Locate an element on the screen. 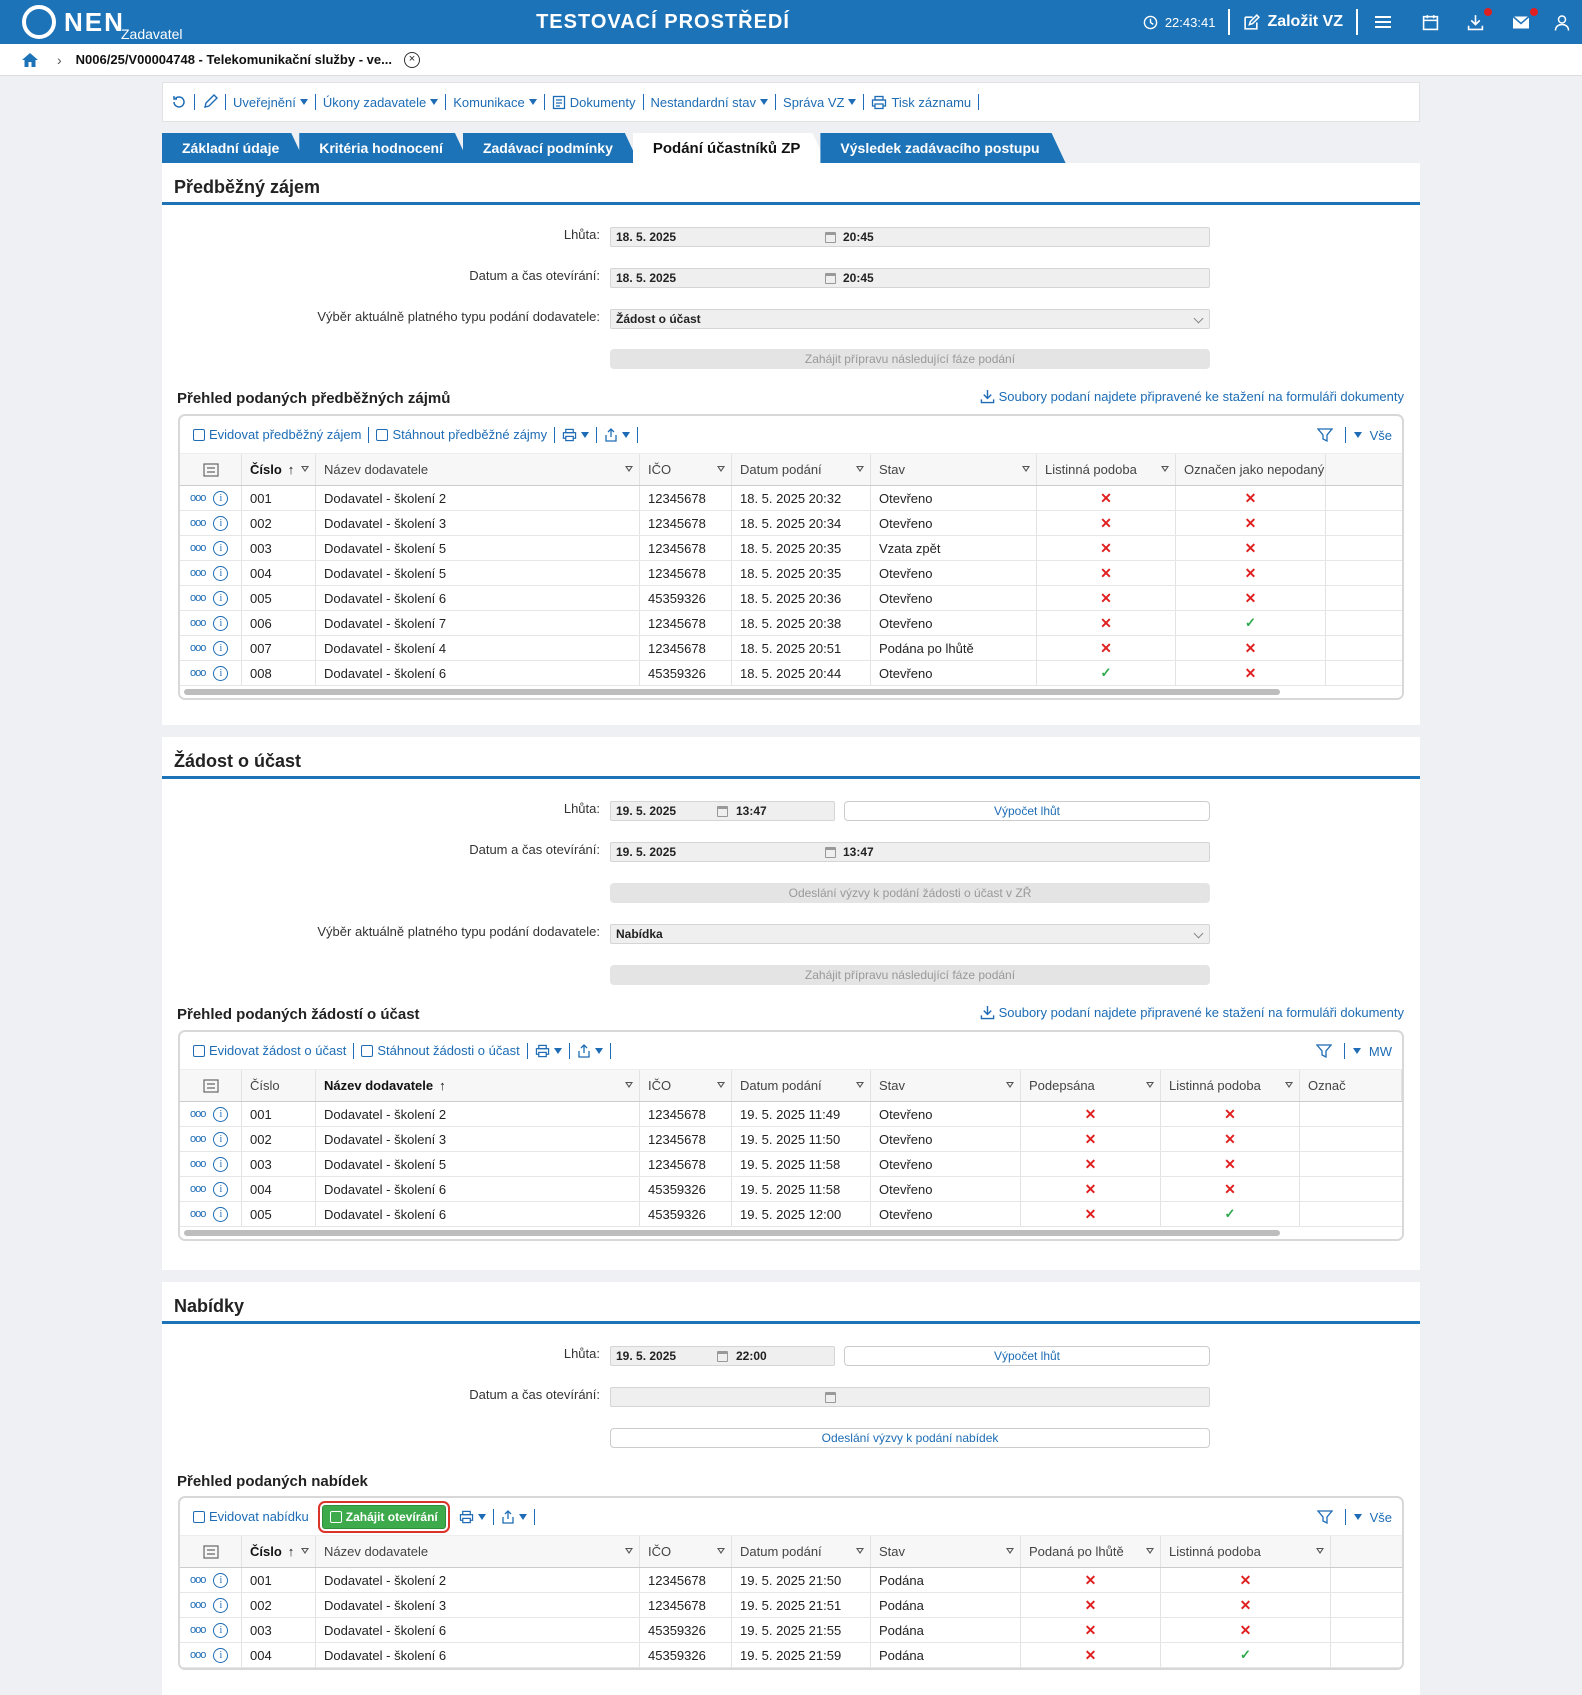  submission-type-select: Žádost o účast is located at coordinates (910, 319).